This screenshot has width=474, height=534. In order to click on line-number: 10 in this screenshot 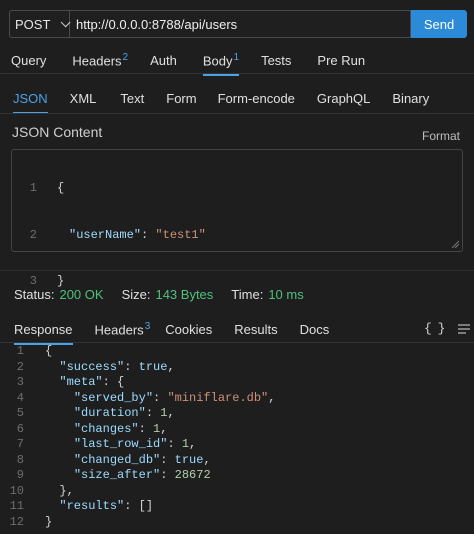, I will do `click(16, 490)`.